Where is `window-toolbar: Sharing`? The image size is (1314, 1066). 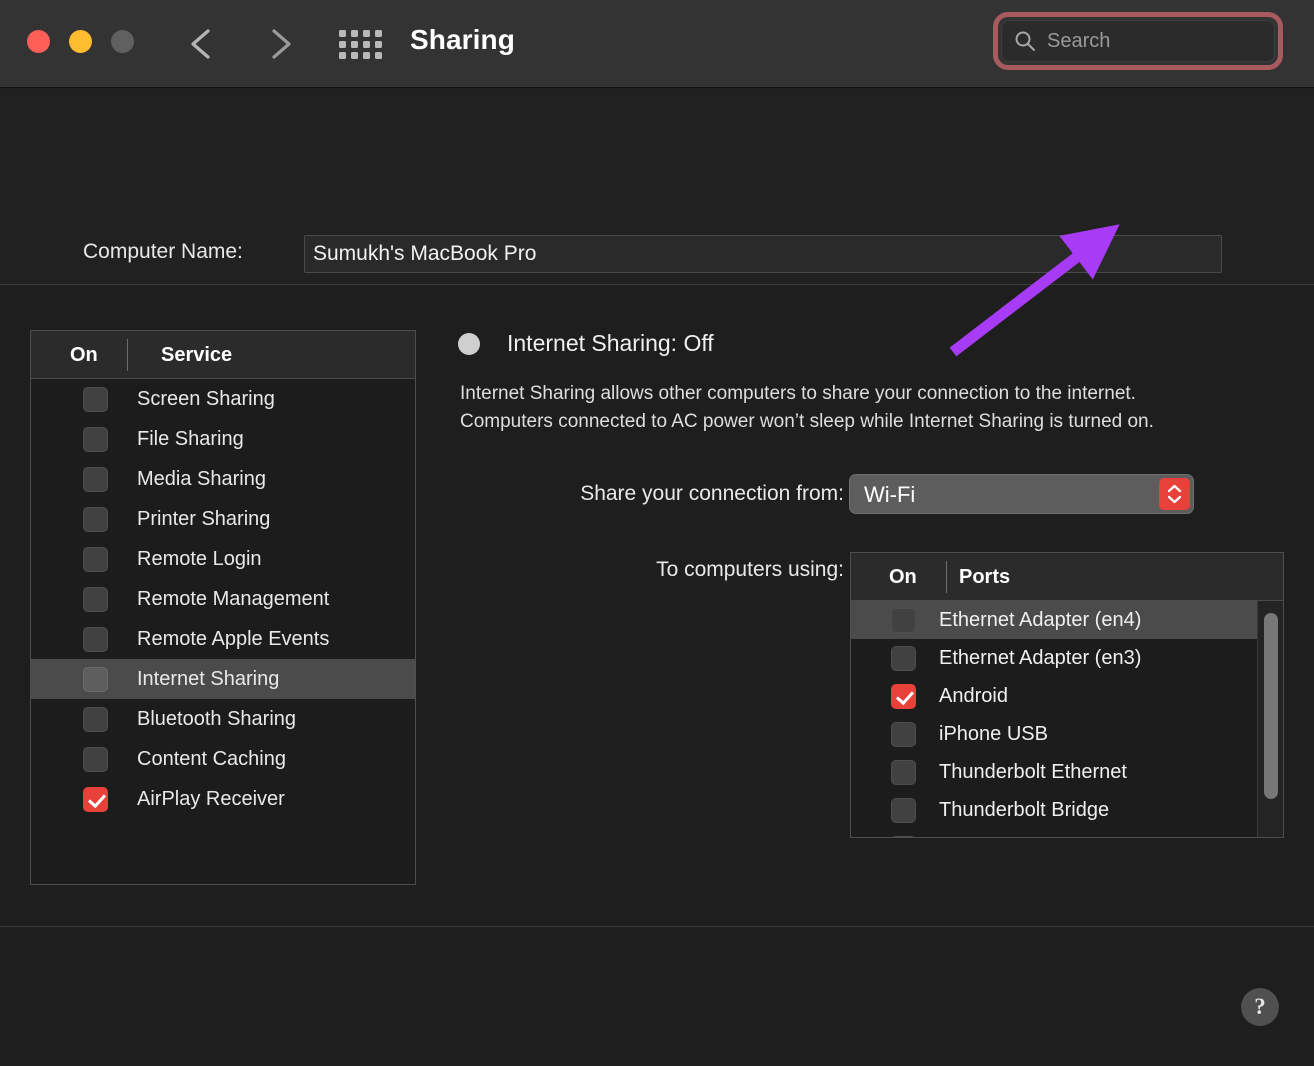 window-toolbar: Sharing is located at coordinates (657, 44).